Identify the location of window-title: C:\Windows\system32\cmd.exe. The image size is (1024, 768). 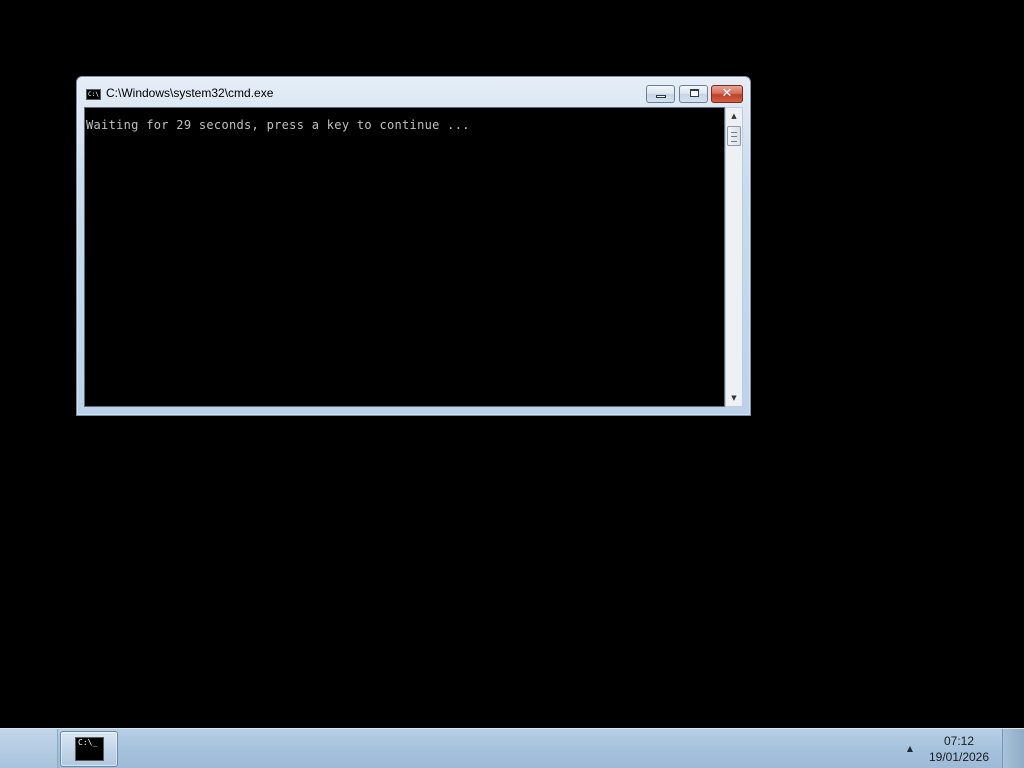
(190, 93).